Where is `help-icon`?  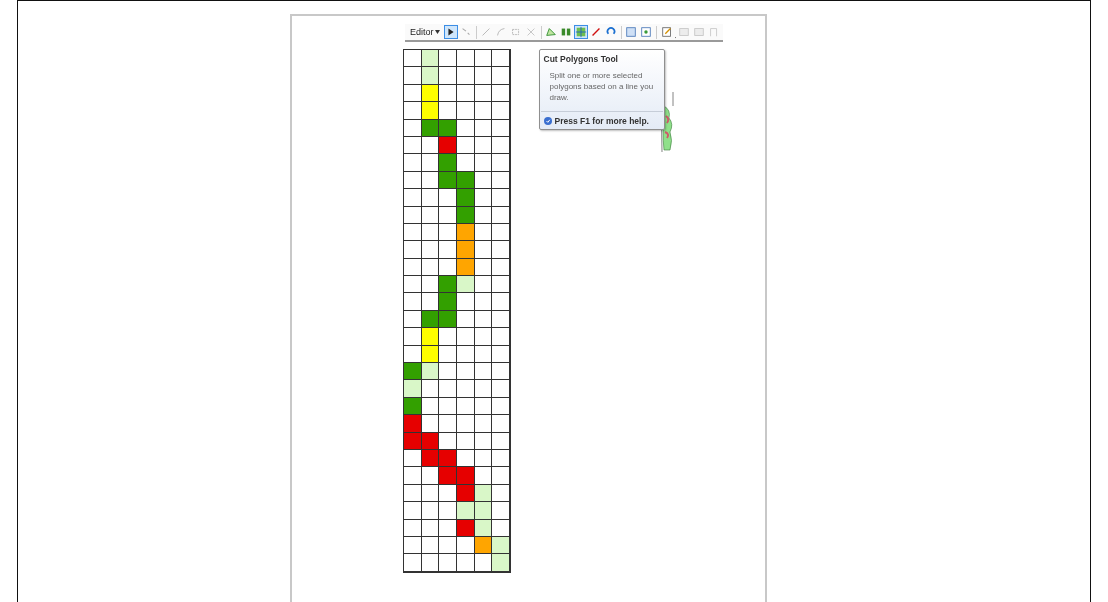 help-icon is located at coordinates (547, 121).